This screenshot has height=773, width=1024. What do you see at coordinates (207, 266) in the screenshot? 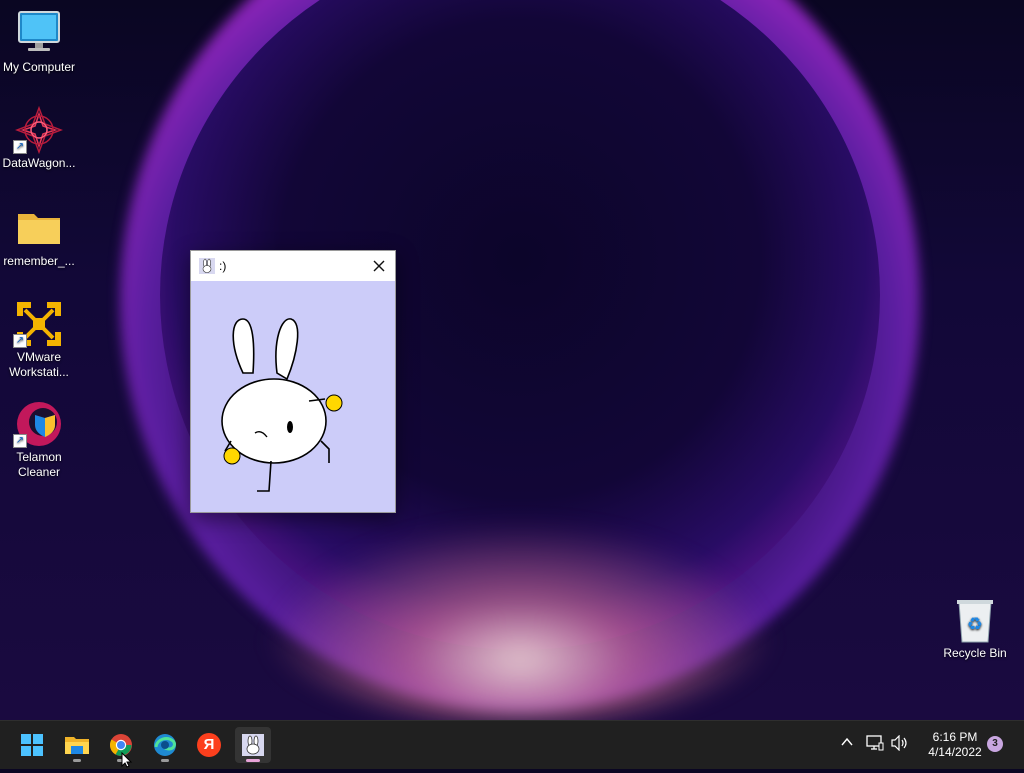
I see `bunny-icon` at bounding box center [207, 266].